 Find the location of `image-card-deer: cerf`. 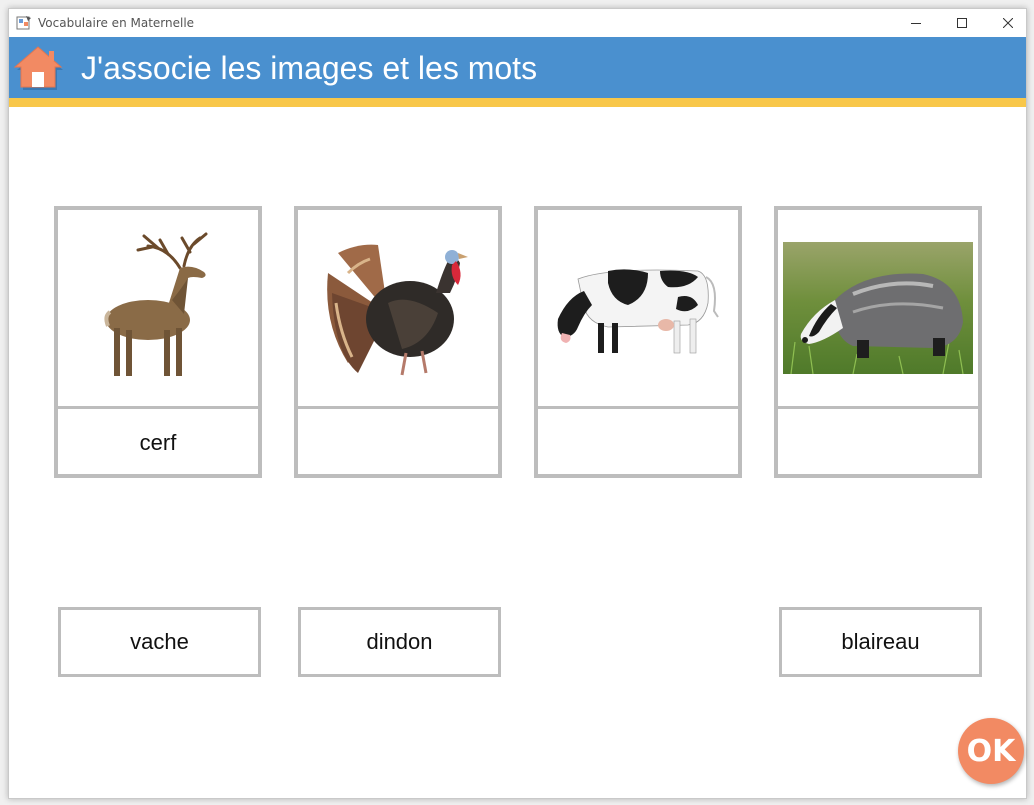

image-card-deer: cerf is located at coordinates (158, 342).